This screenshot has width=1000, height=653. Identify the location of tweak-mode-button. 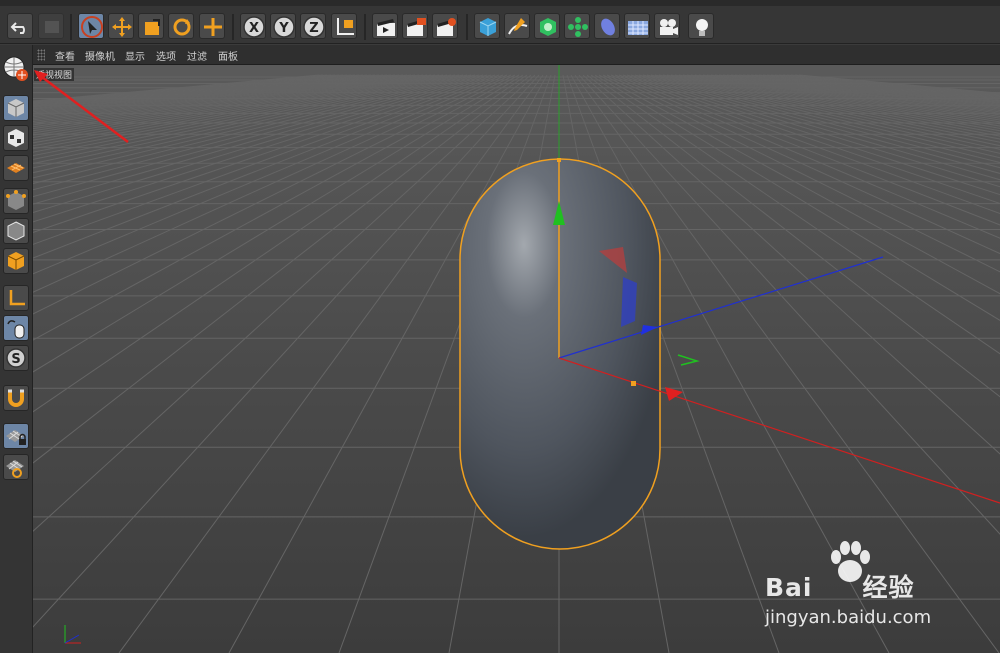
(16, 328).